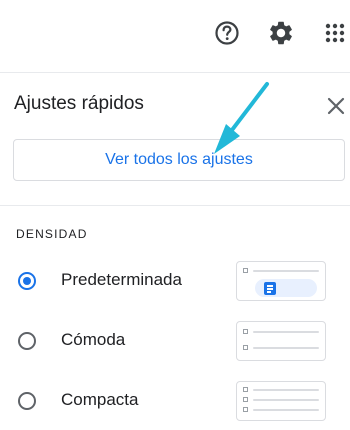 This screenshot has height=430, width=350. What do you see at coordinates (27, 281) in the screenshot?
I see `radio-default` at bounding box center [27, 281].